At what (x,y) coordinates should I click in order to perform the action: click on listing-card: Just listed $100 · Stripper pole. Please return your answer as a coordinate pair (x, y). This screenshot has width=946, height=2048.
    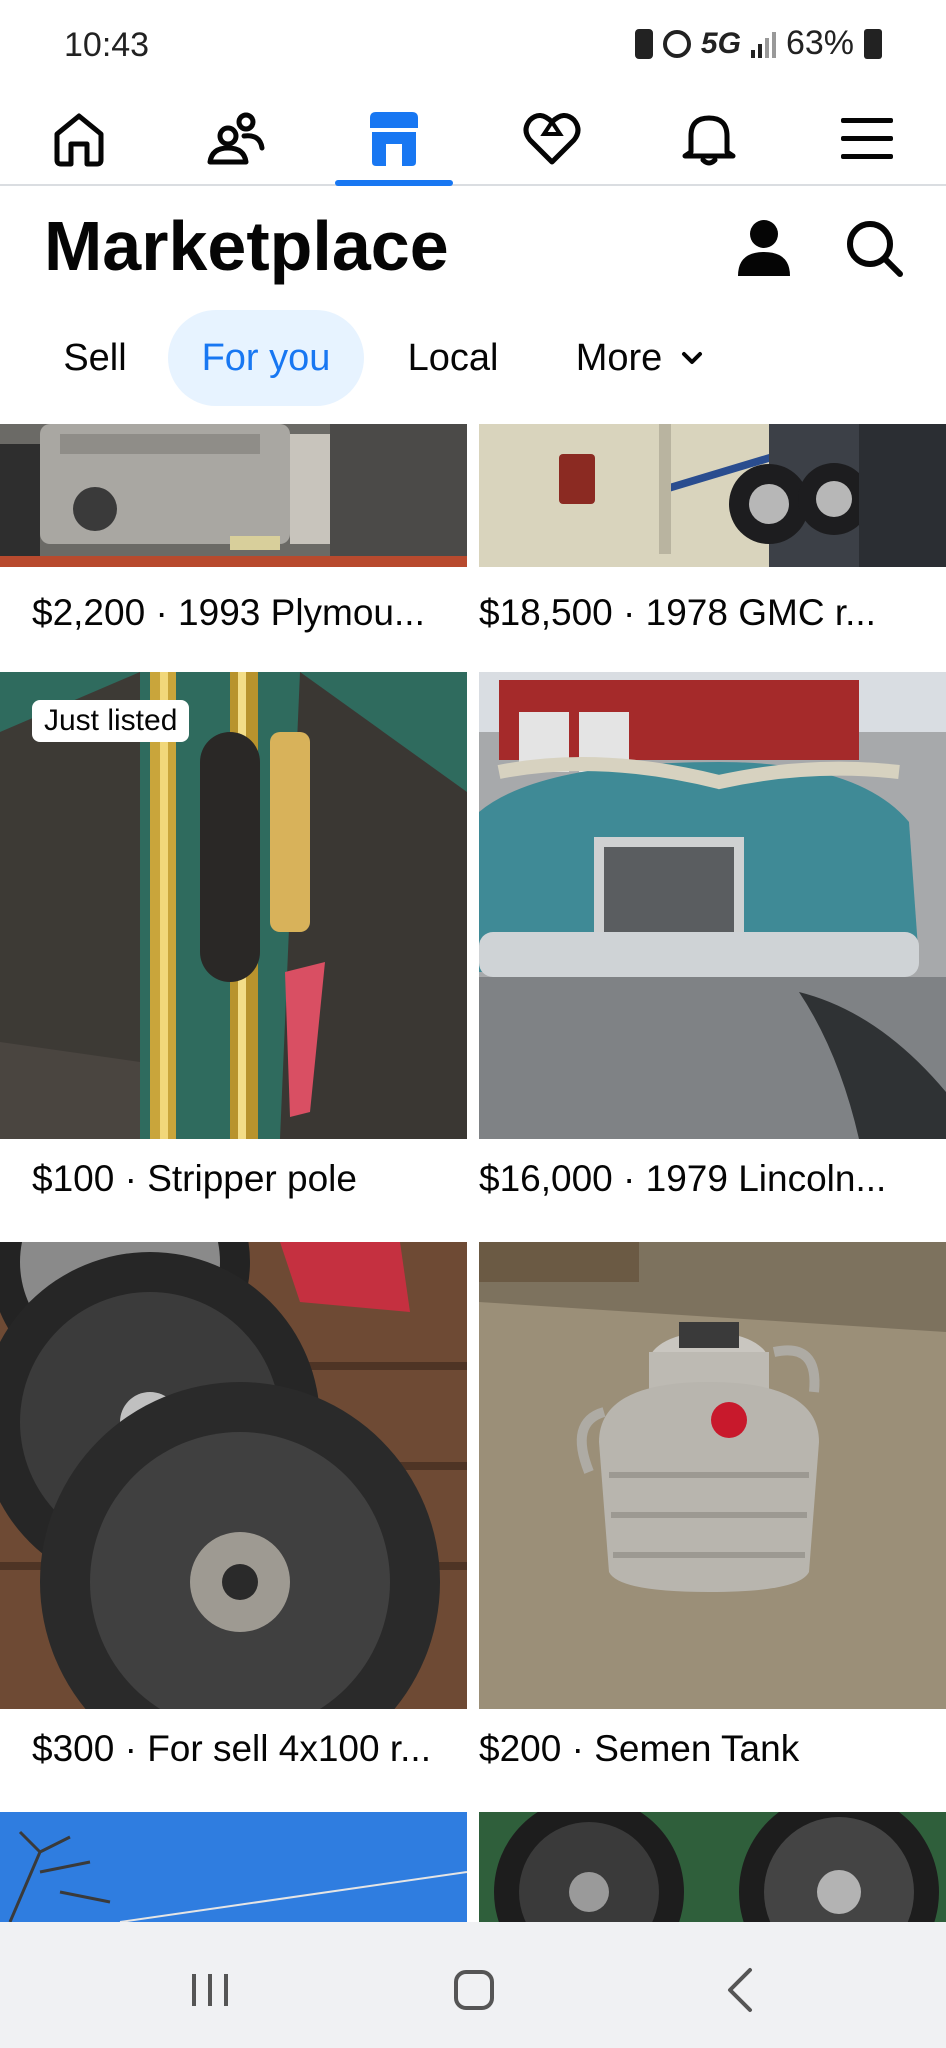
    Looking at the image, I should click on (233, 952).